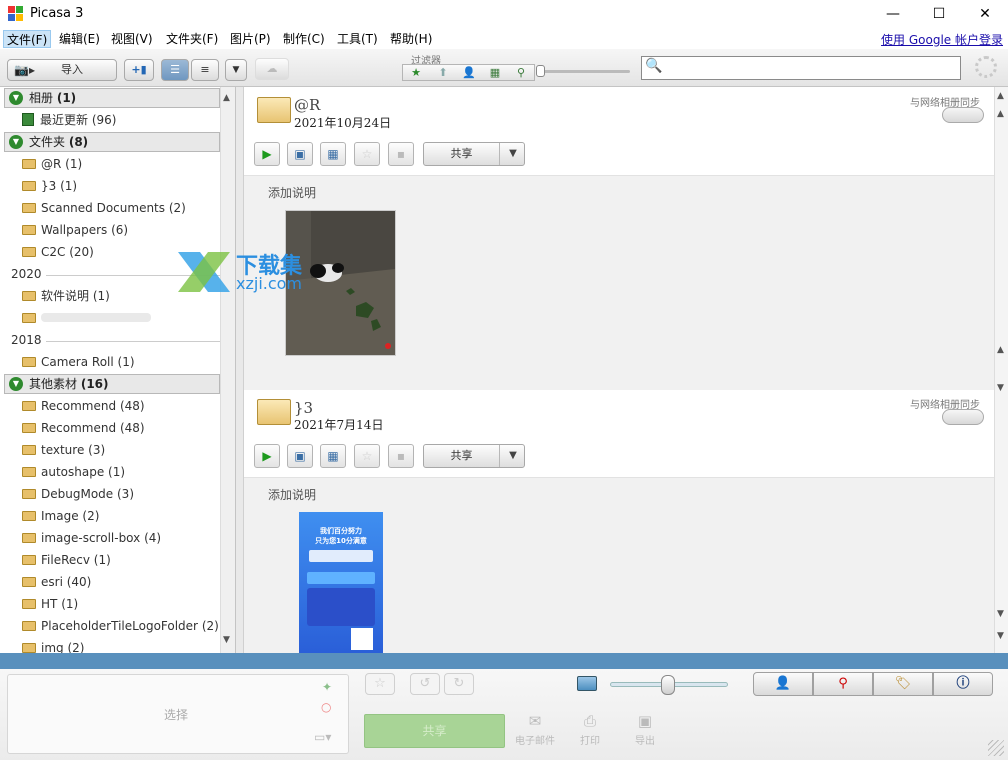 This screenshot has width=1008, height=760. What do you see at coordinates (996, 748) in the screenshot?
I see `resize-grip` at bounding box center [996, 748].